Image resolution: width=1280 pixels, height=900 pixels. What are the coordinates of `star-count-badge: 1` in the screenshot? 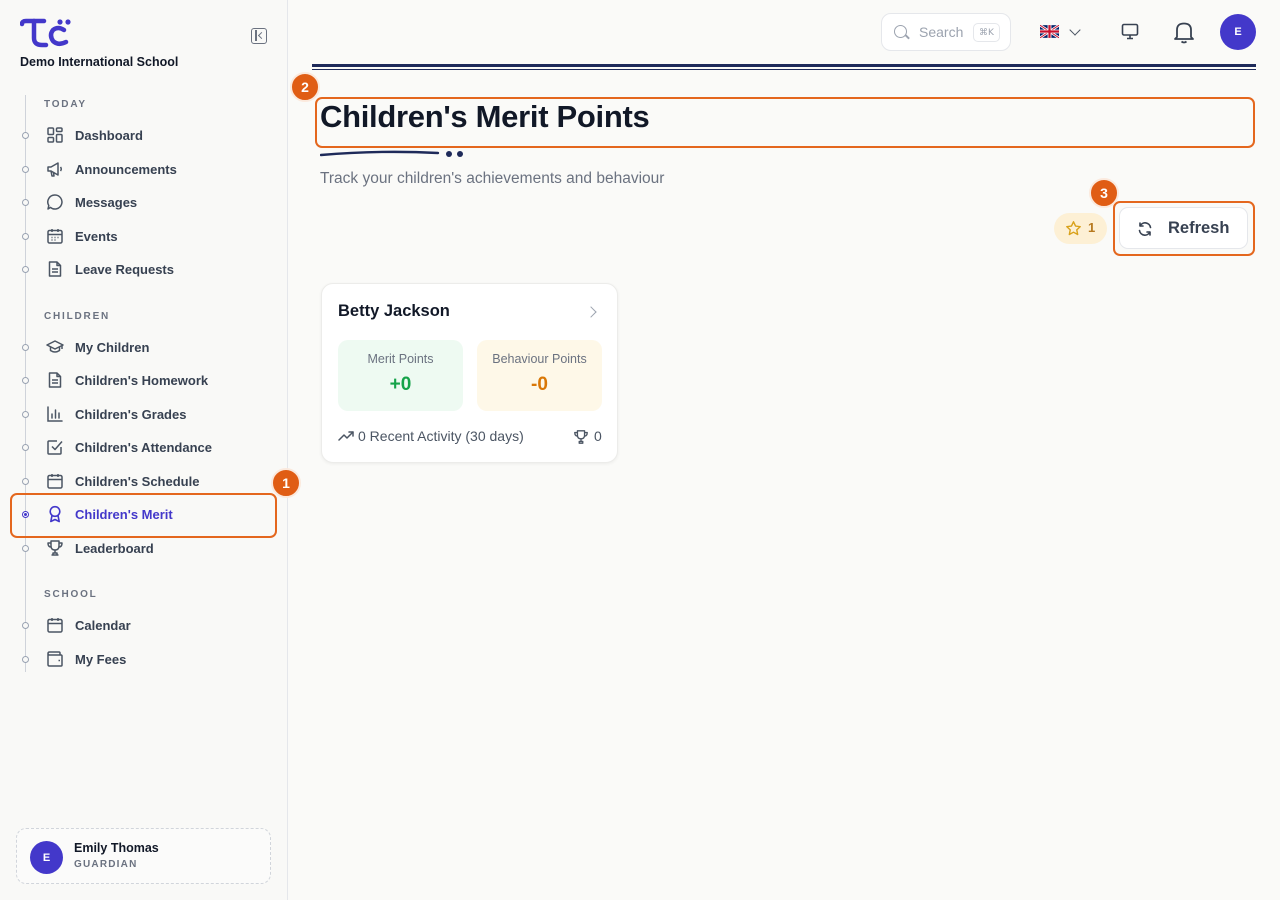 It's located at (1080, 228).